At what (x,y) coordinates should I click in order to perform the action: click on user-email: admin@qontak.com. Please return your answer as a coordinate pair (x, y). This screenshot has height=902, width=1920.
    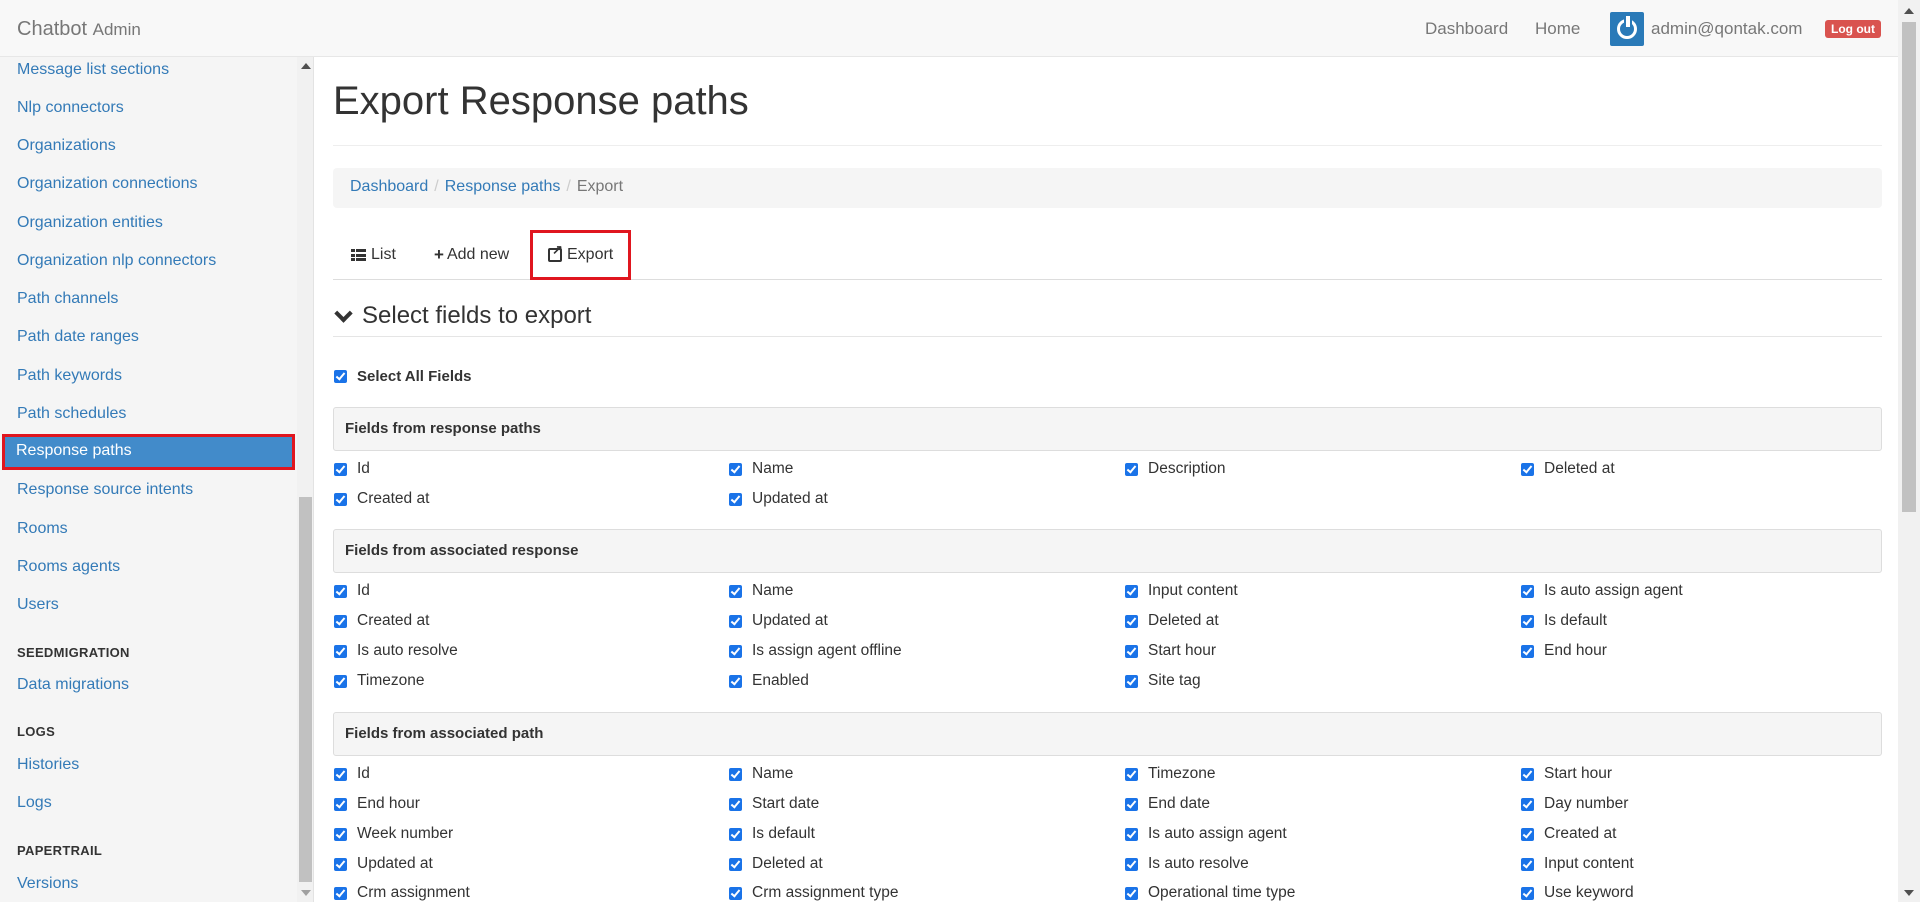
    Looking at the image, I should click on (1726, 29).